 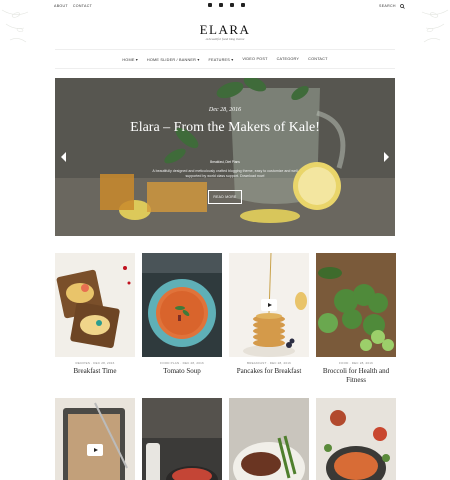 I want to click on twitter-icon, so click(x=221, y=4).